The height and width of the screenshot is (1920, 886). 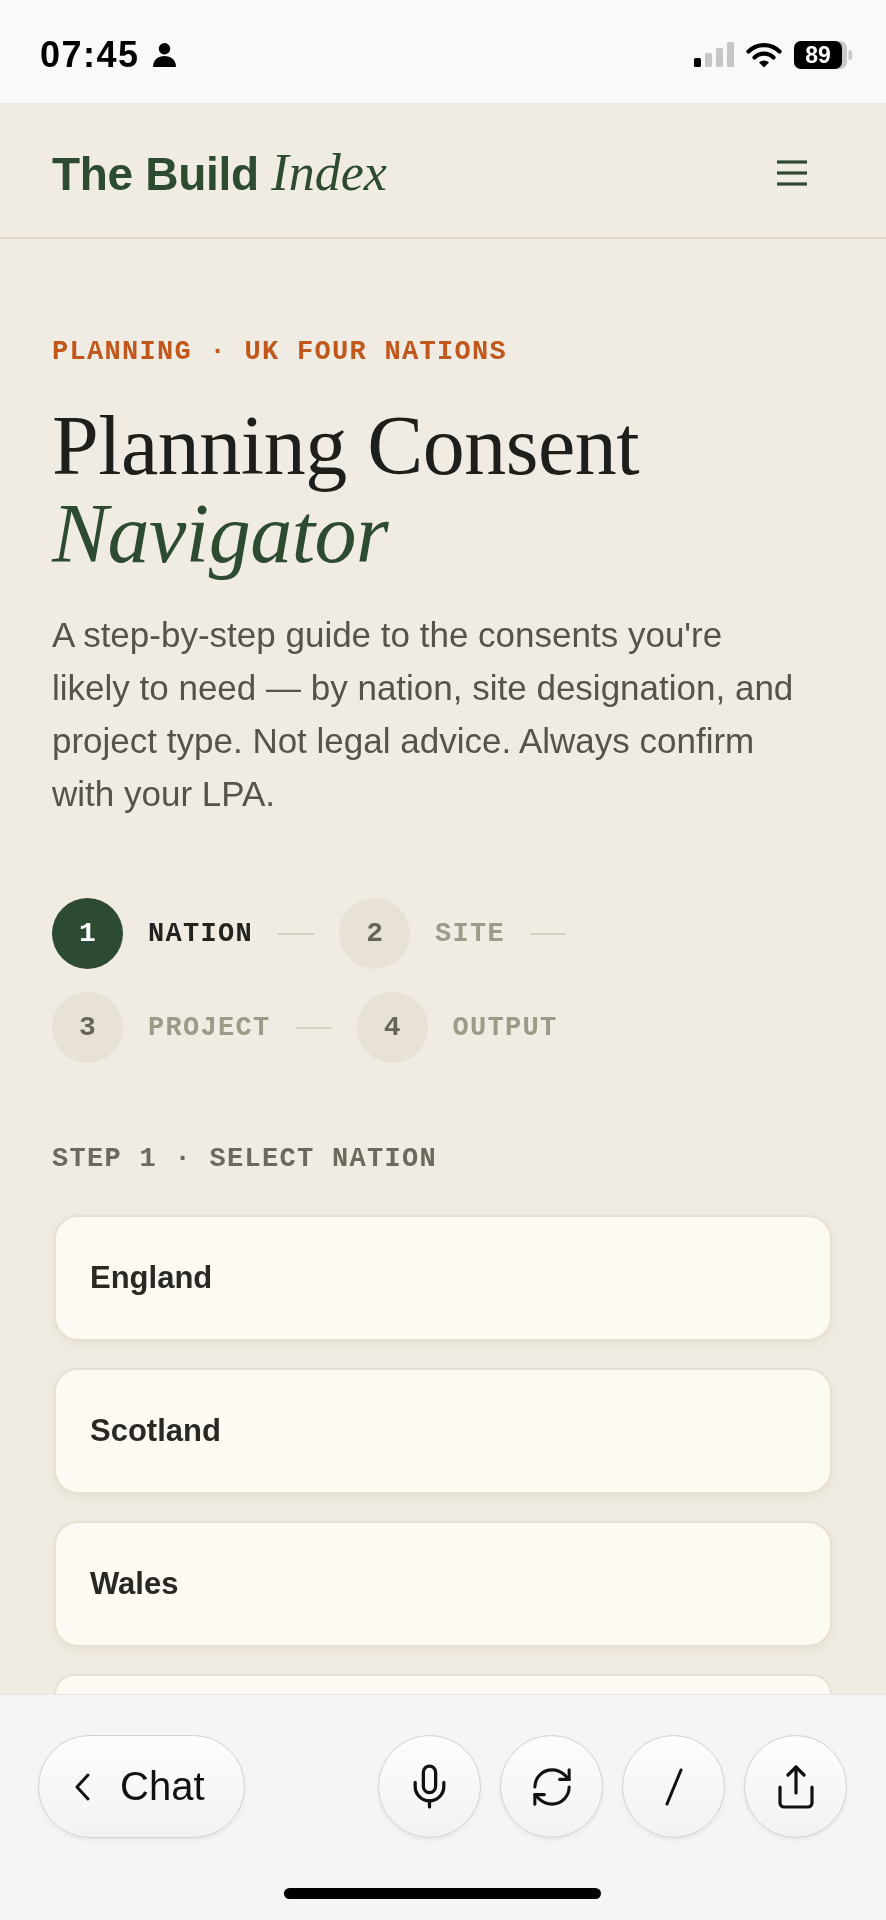 I want to click on back-to-chat-button: Chat, so click(x=141, y=1786).